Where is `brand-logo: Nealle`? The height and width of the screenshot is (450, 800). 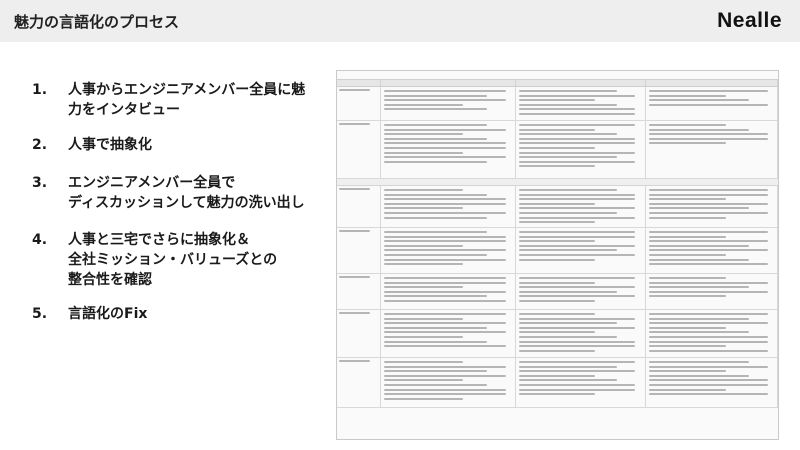 brand-logo: Nealle is located at coordinates (749, 20).